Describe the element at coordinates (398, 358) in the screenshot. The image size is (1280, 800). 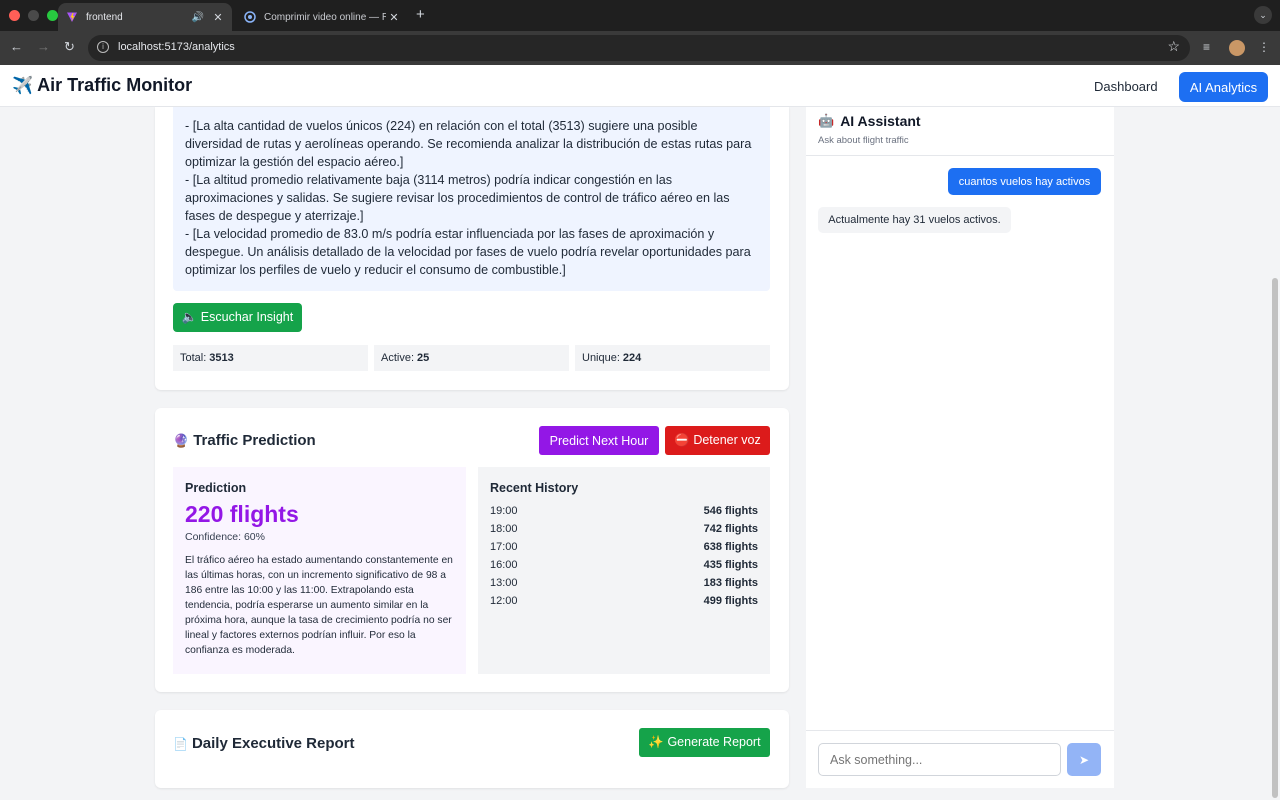
I see `stat-active-label: Active:` at that location.